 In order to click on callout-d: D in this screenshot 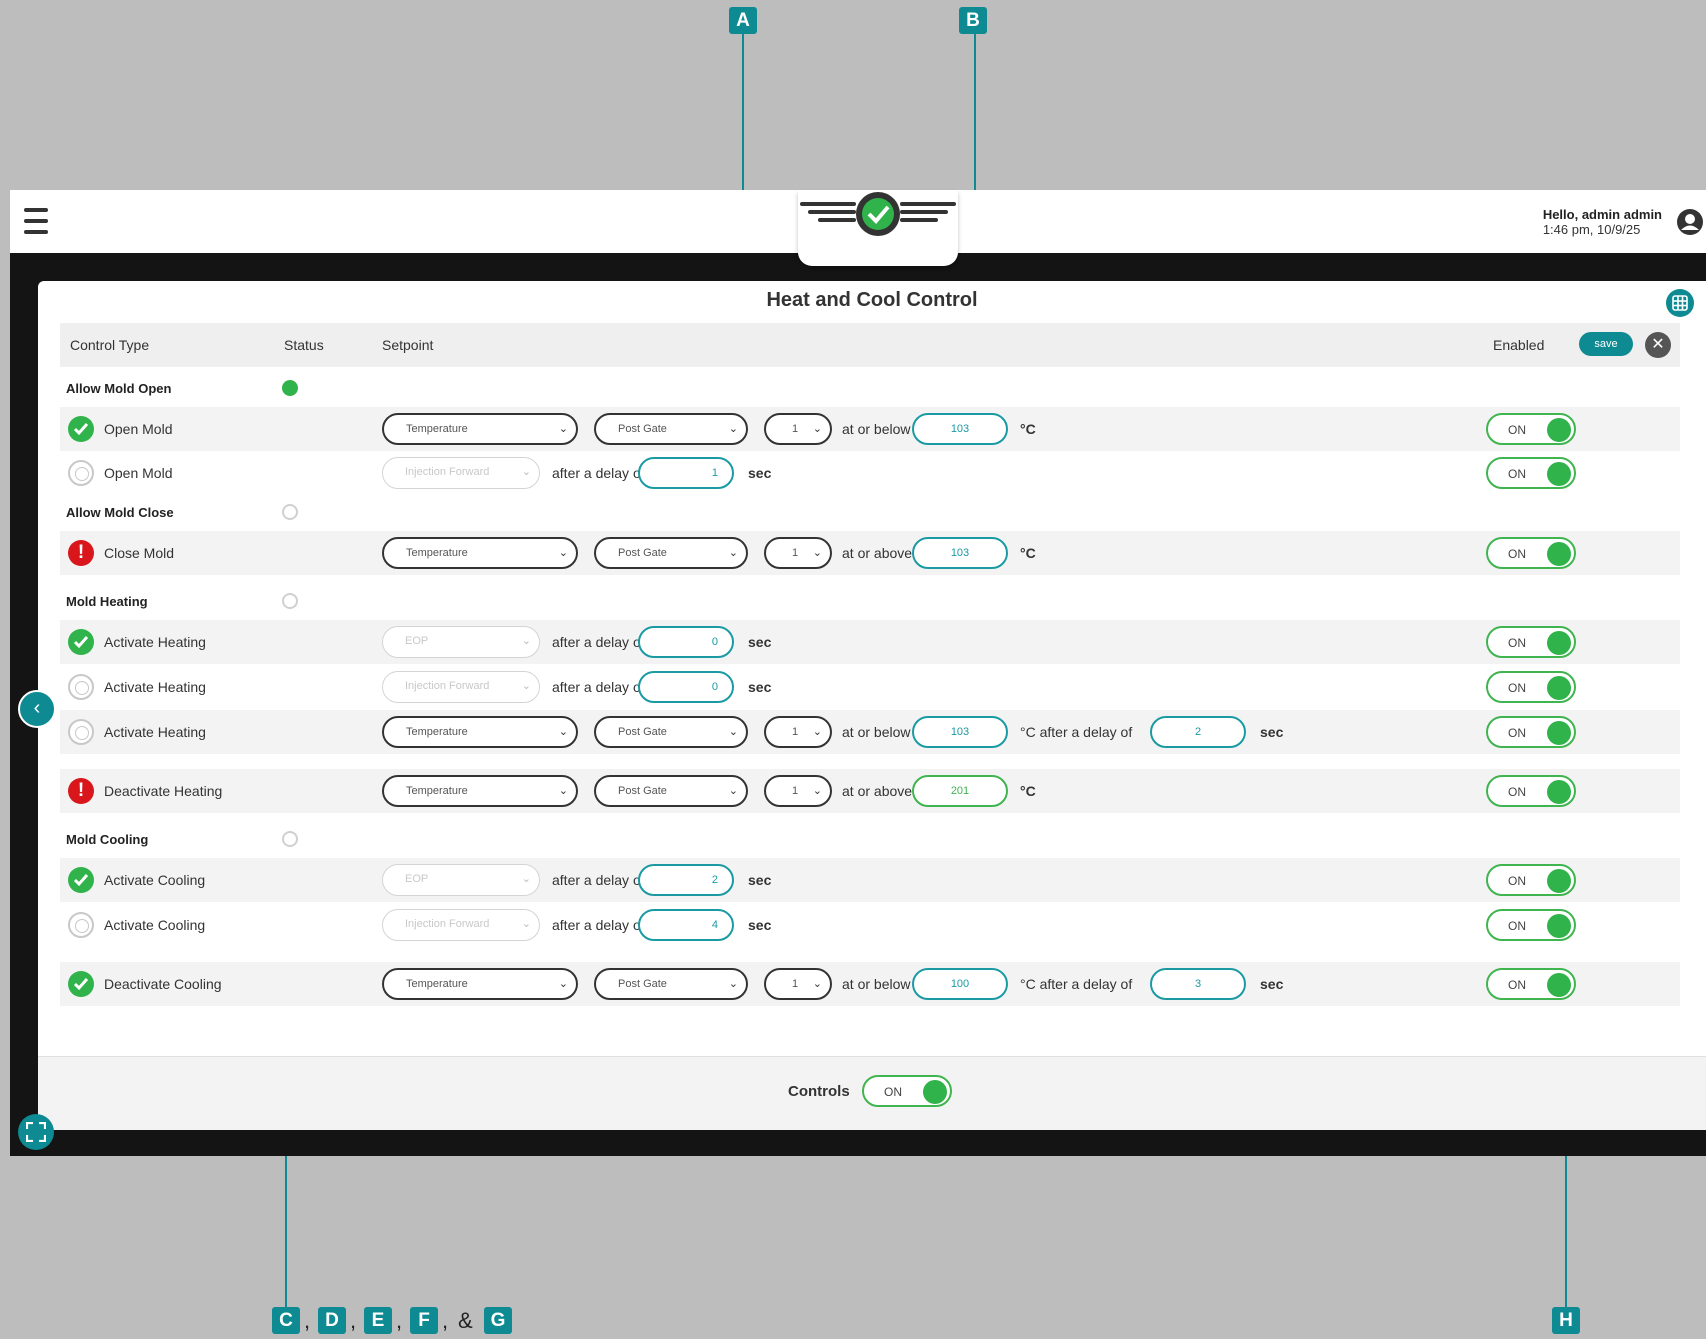, I will do `click(332, 1320)`.